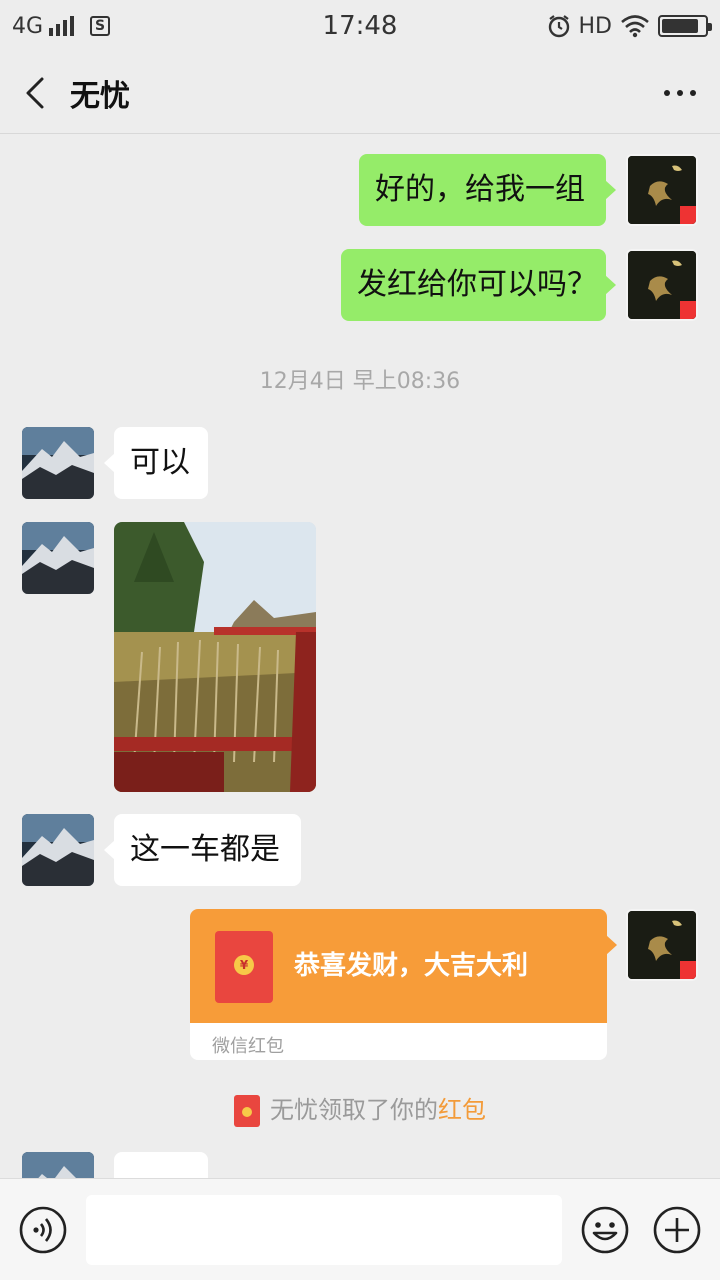 The width and height of the screenshot is (720, 1280). I want to click on red-packet-link: 红包, so click(462, 1110).